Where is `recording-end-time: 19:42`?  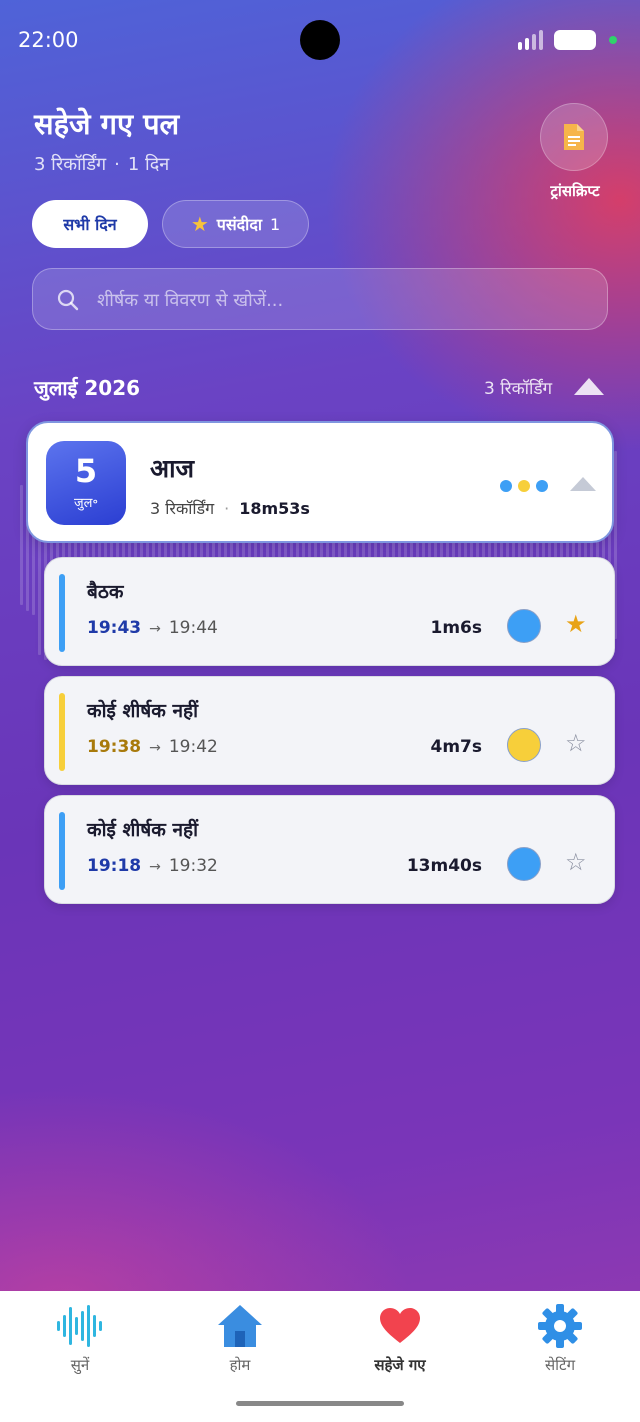 recording-end-time: 19:42 is located at coordinates (193, 747).